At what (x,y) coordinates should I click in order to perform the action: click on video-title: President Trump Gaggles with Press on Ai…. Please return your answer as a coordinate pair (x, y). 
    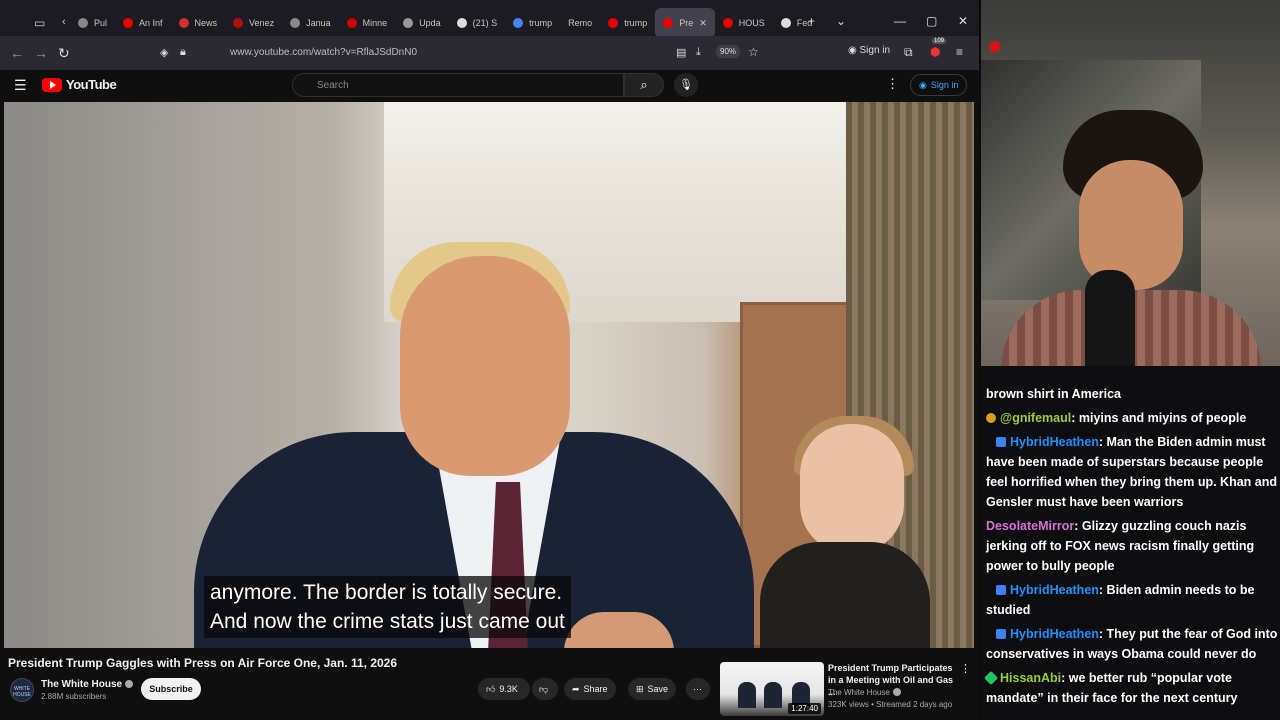
    Looking at the image, I should click on (203, 663).